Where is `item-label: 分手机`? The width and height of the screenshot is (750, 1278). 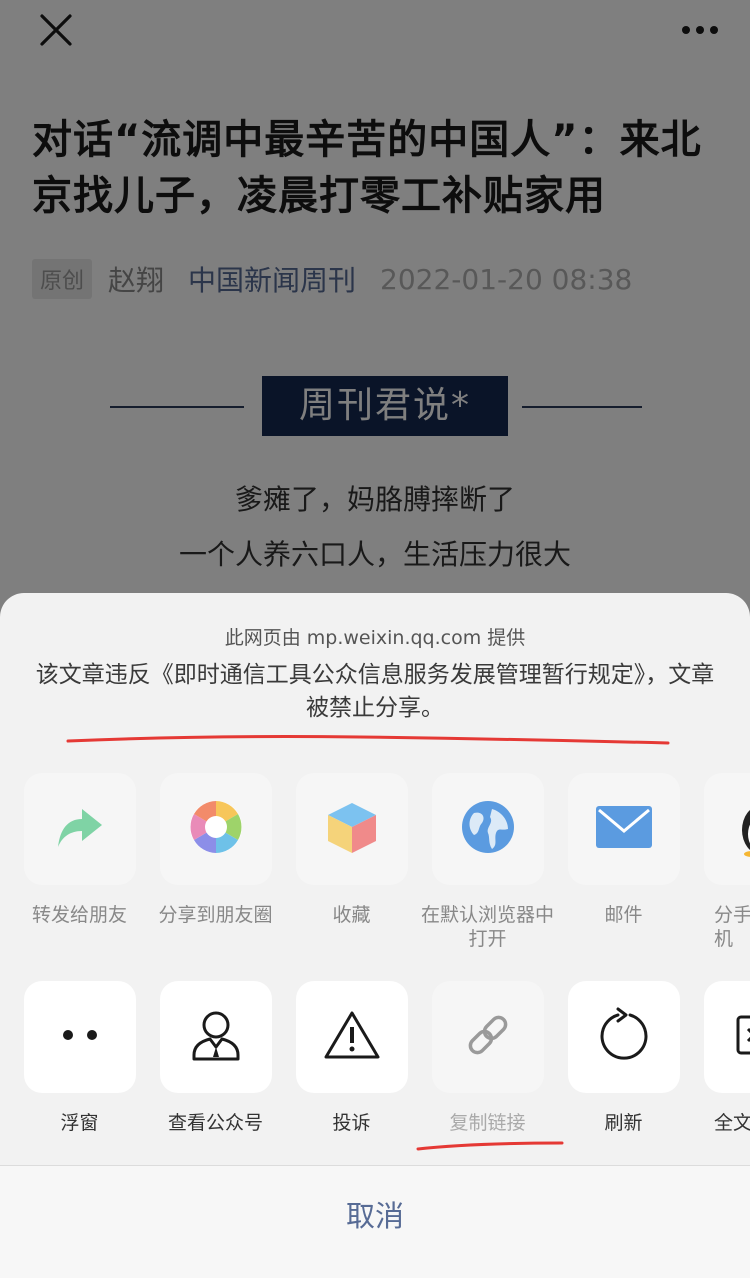
item-label: 分手机 is located at coordinates (732, 927).